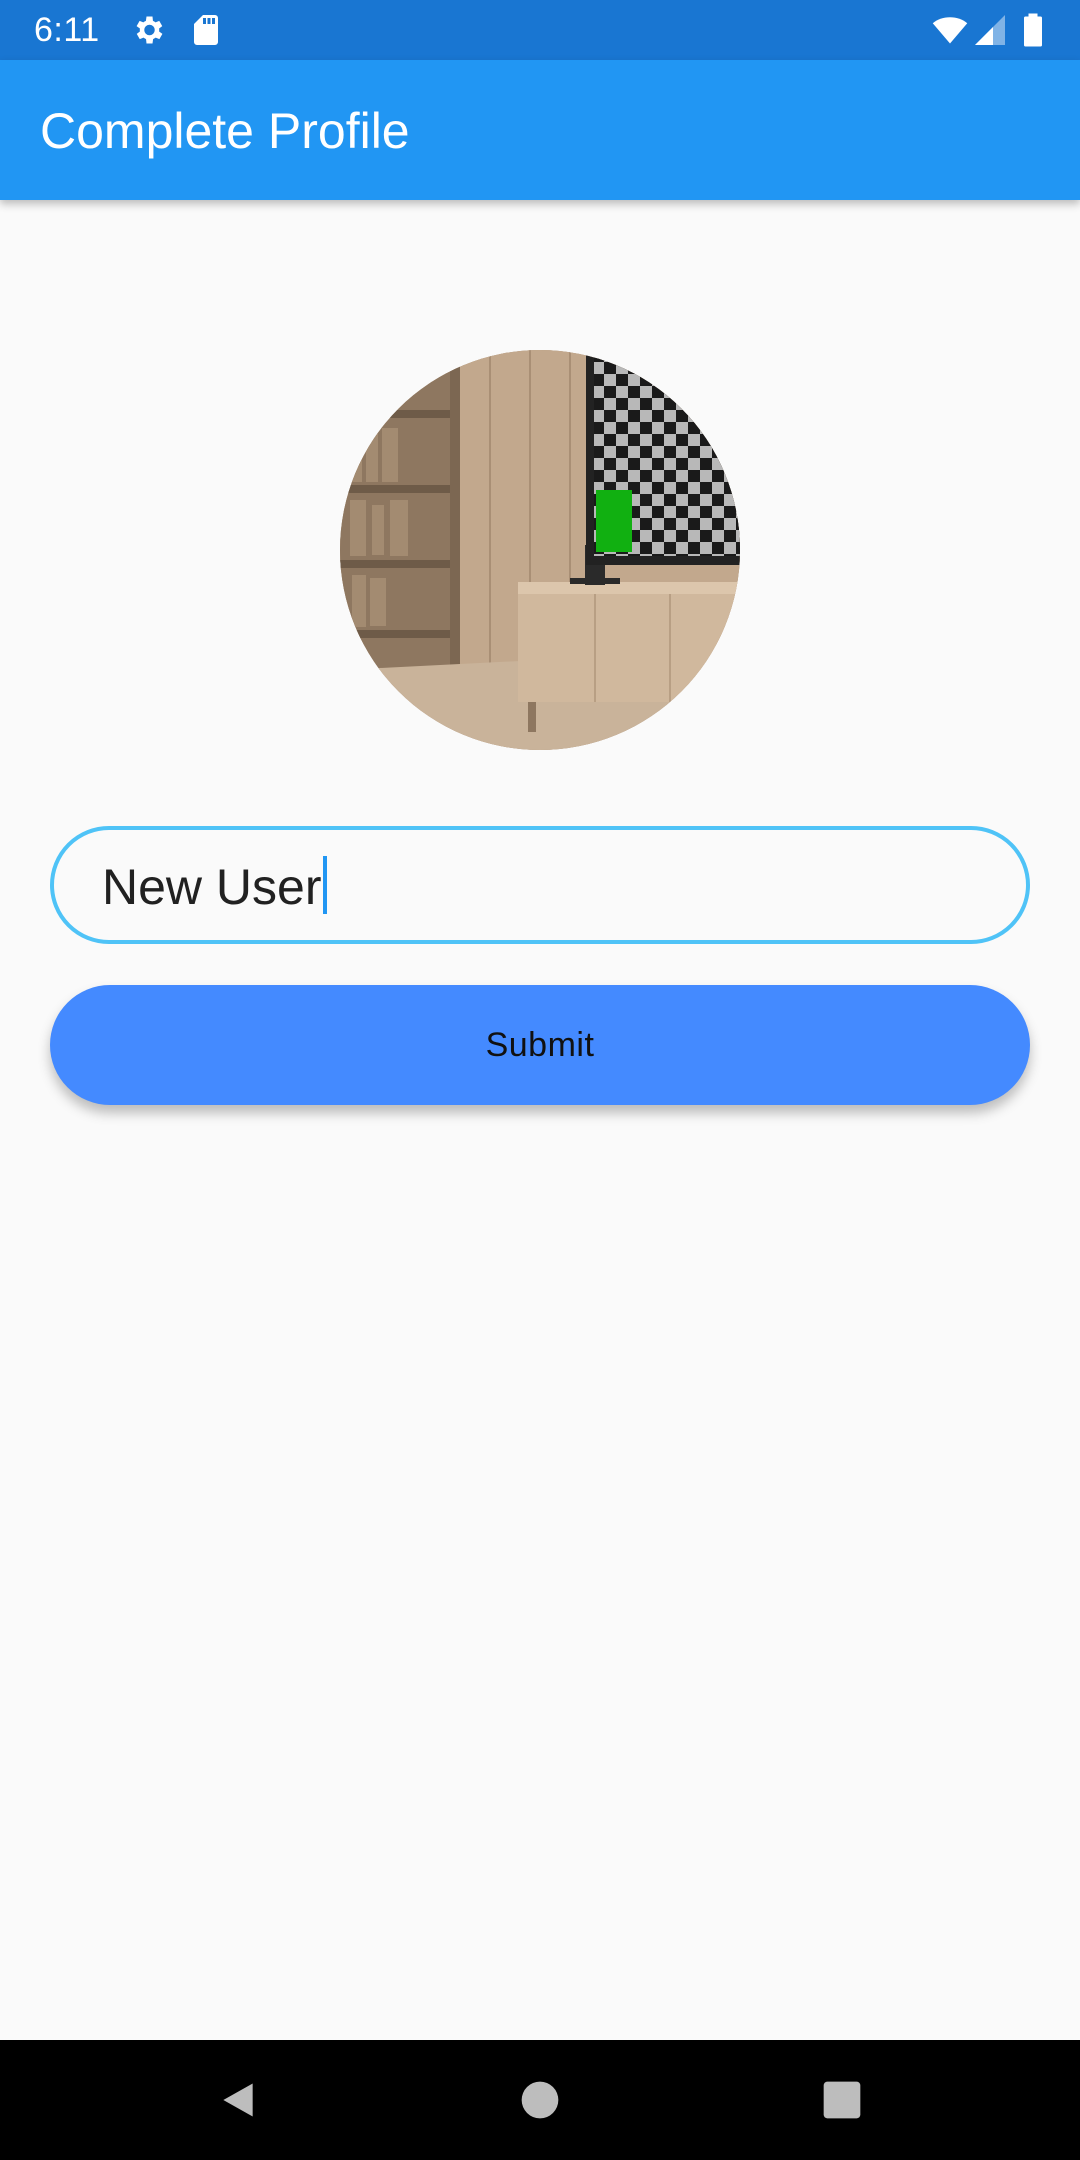  Describe the element at coordinates (1033, 30) in the screenshot. I see `battery-icon` at that location.